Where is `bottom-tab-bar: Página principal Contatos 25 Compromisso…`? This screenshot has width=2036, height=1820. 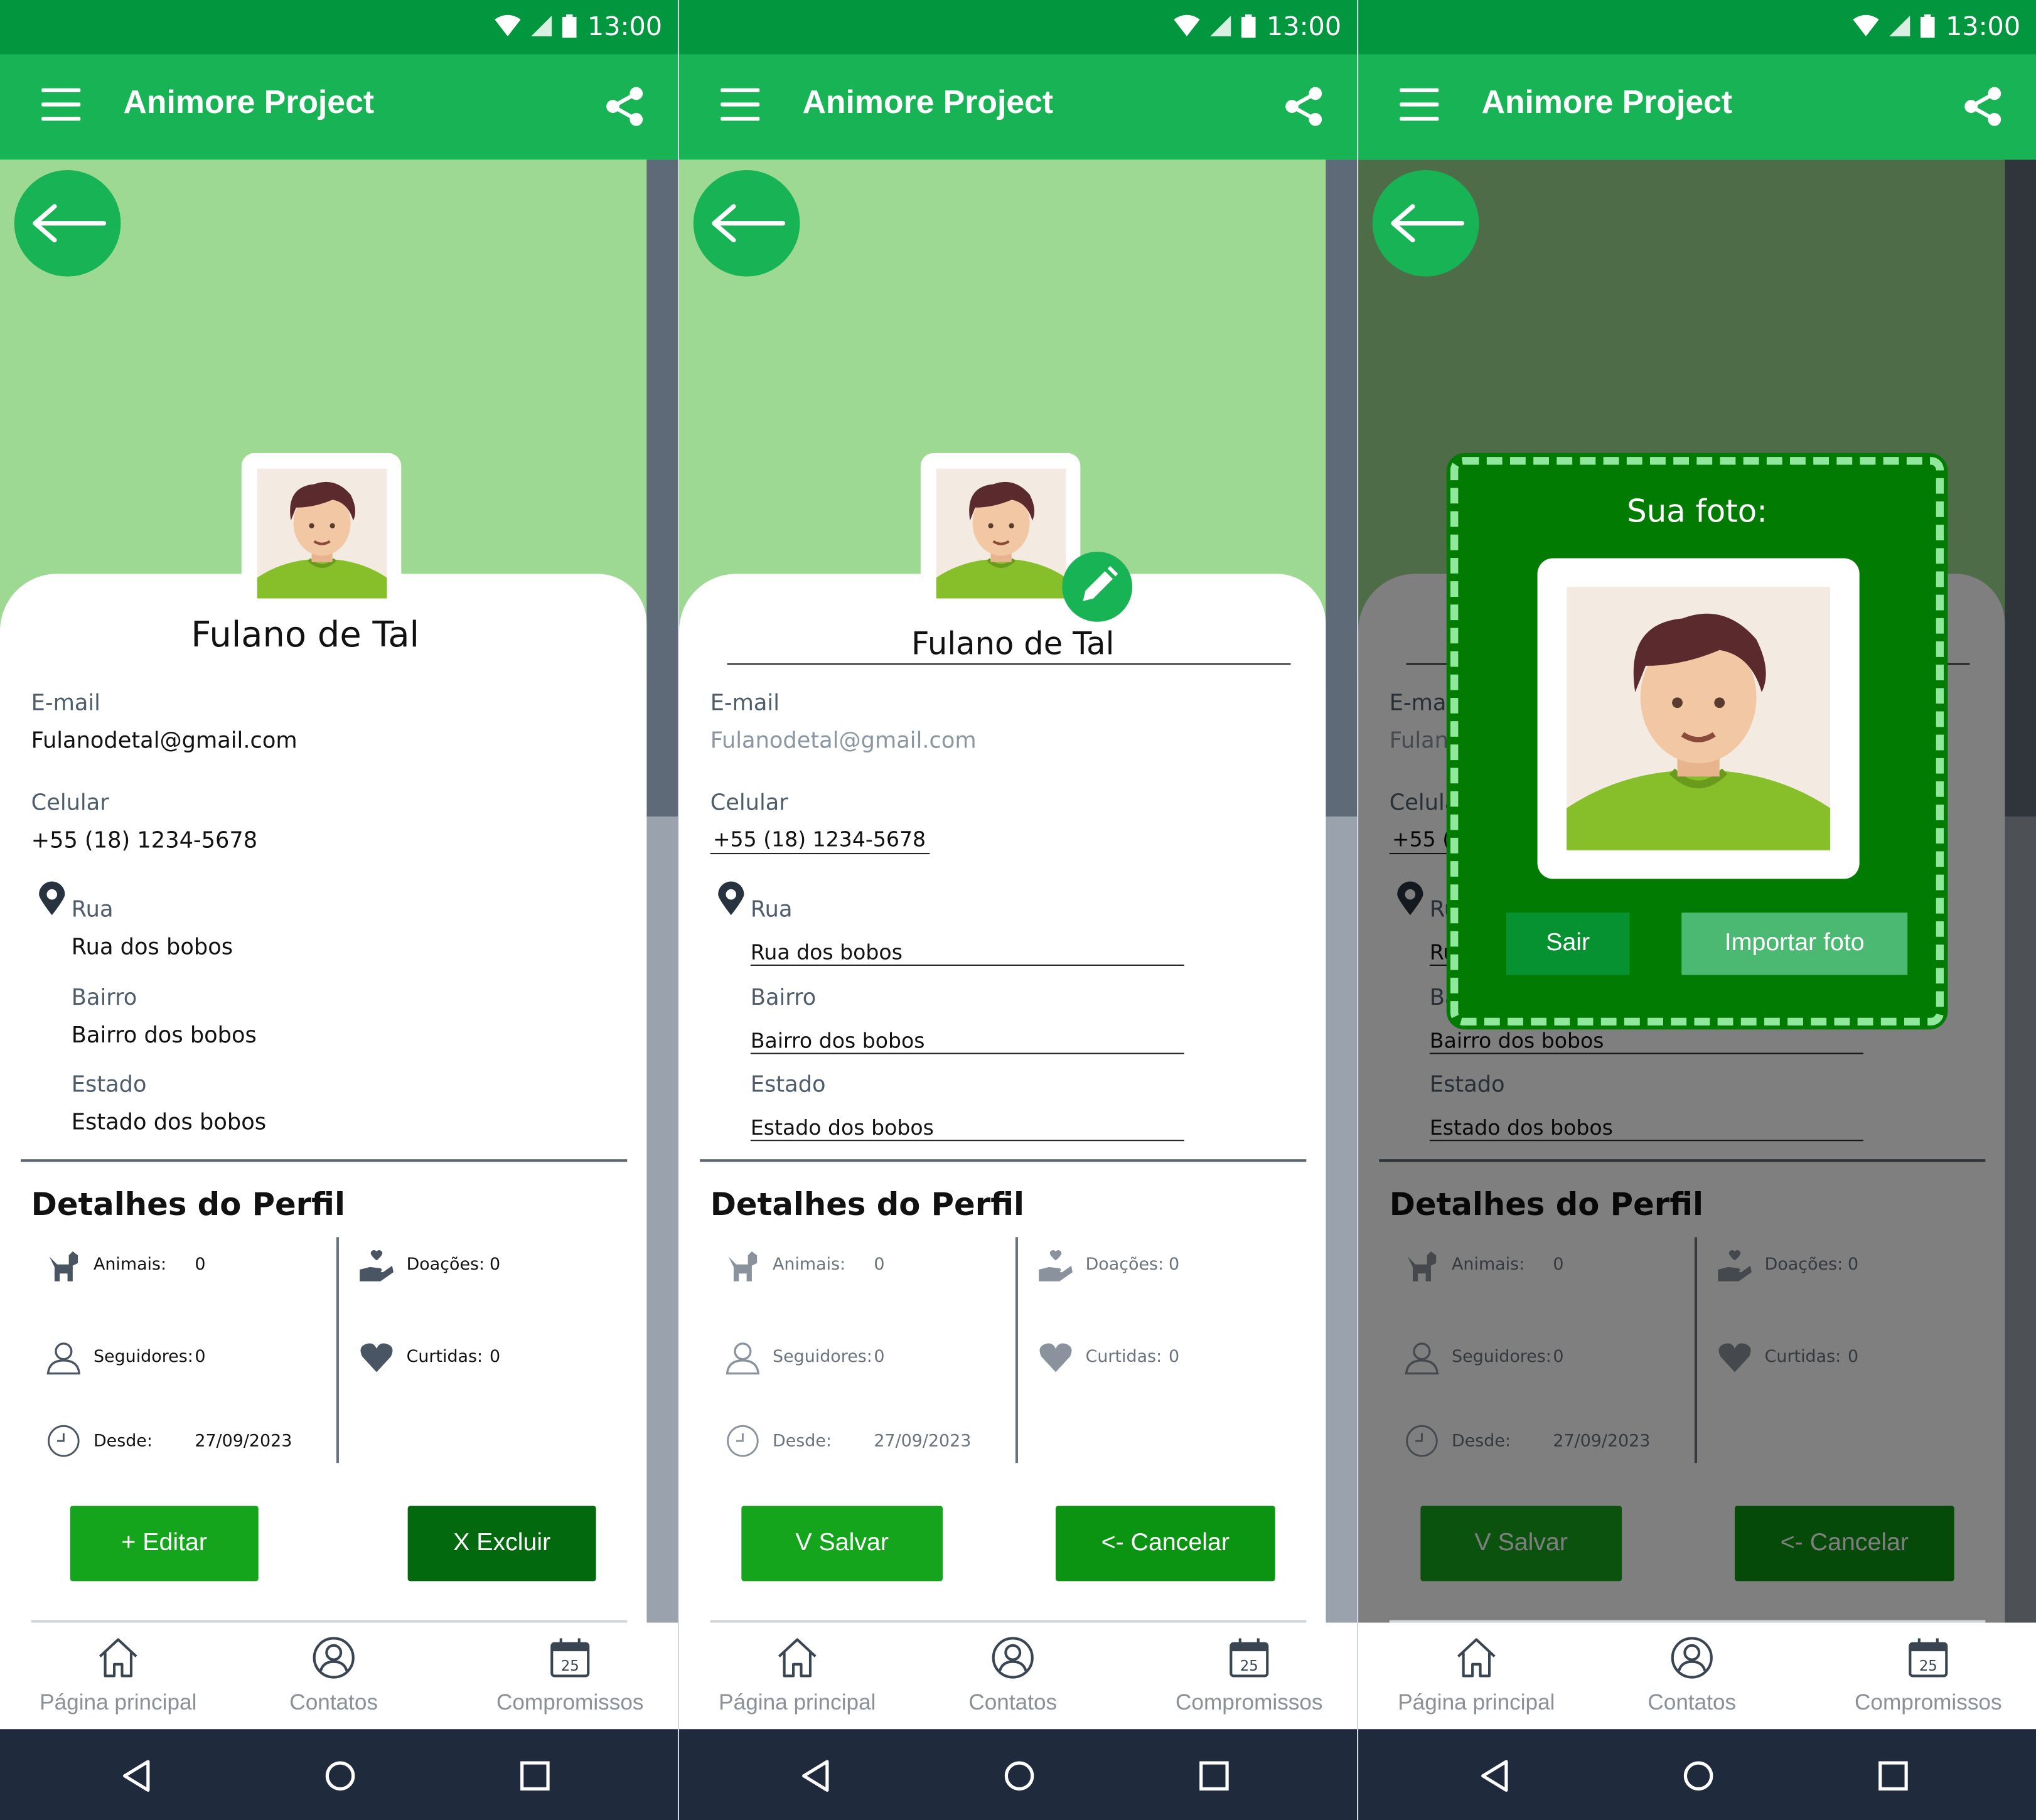 bottom-tab-bar: Página principal Contatos 25 Compromisso… is located at coordinates (1697, 1676).